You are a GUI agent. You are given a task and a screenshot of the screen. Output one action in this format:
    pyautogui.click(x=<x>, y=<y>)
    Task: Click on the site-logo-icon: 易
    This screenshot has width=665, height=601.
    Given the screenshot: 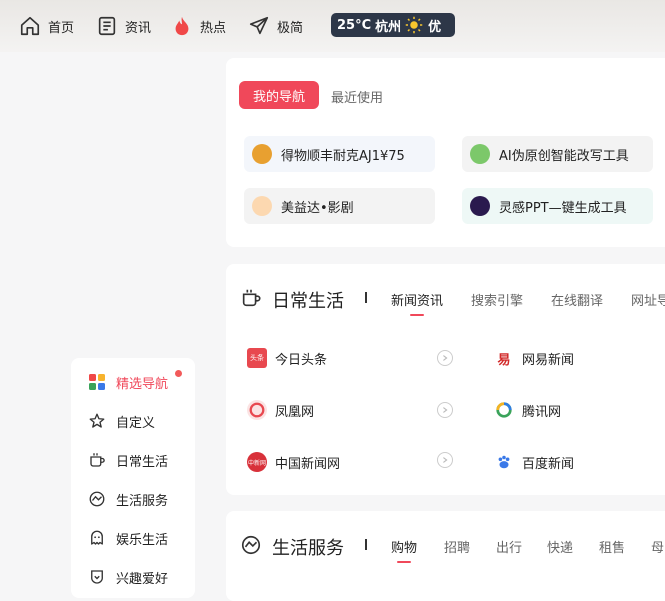 What is the action you would take?
    pyautogui.click(x=504, y=358)
    